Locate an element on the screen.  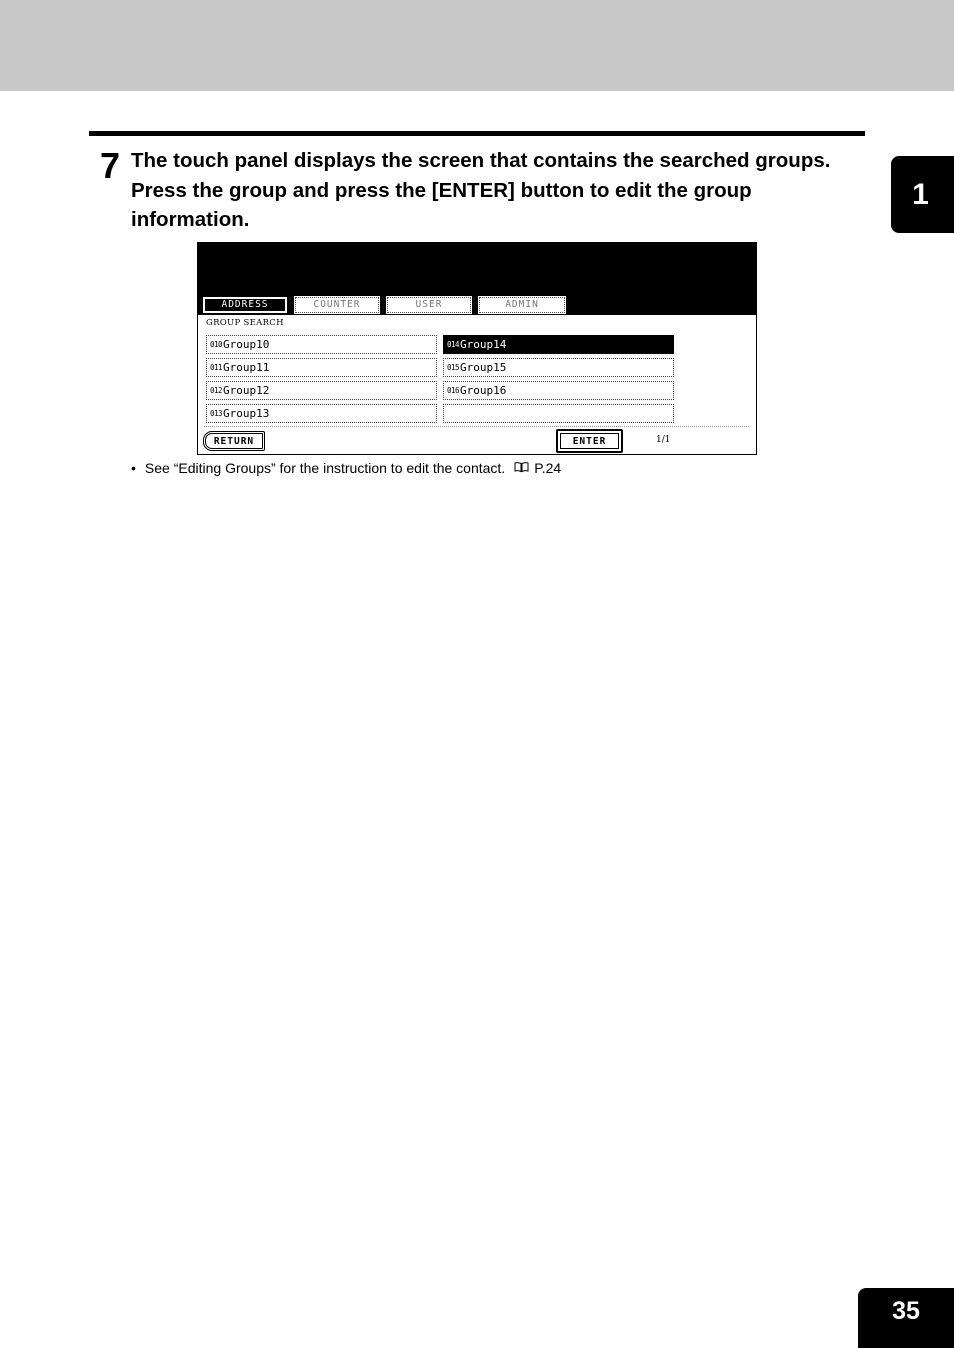
group-name: Group15 is located at coordinates (483, 367).